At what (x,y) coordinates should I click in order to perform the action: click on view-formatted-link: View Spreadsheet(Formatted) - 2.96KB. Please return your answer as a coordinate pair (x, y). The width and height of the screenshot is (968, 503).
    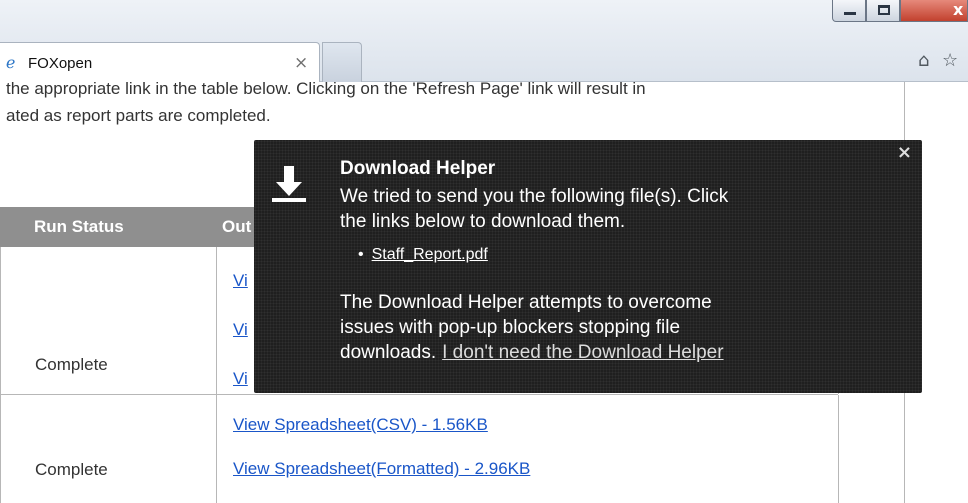
    Looking at the image, I should click on (381, 469).